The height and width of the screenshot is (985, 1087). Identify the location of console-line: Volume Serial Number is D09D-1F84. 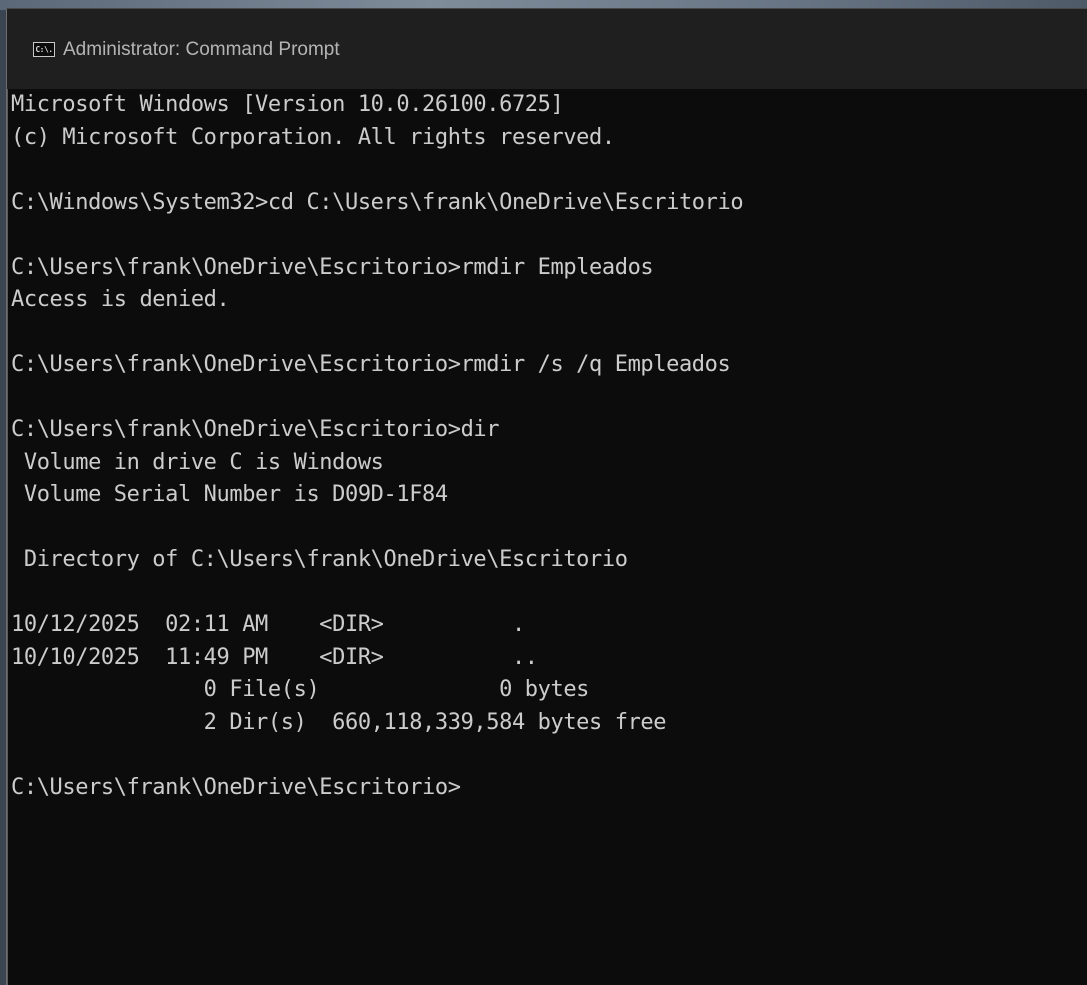
(229, 494).